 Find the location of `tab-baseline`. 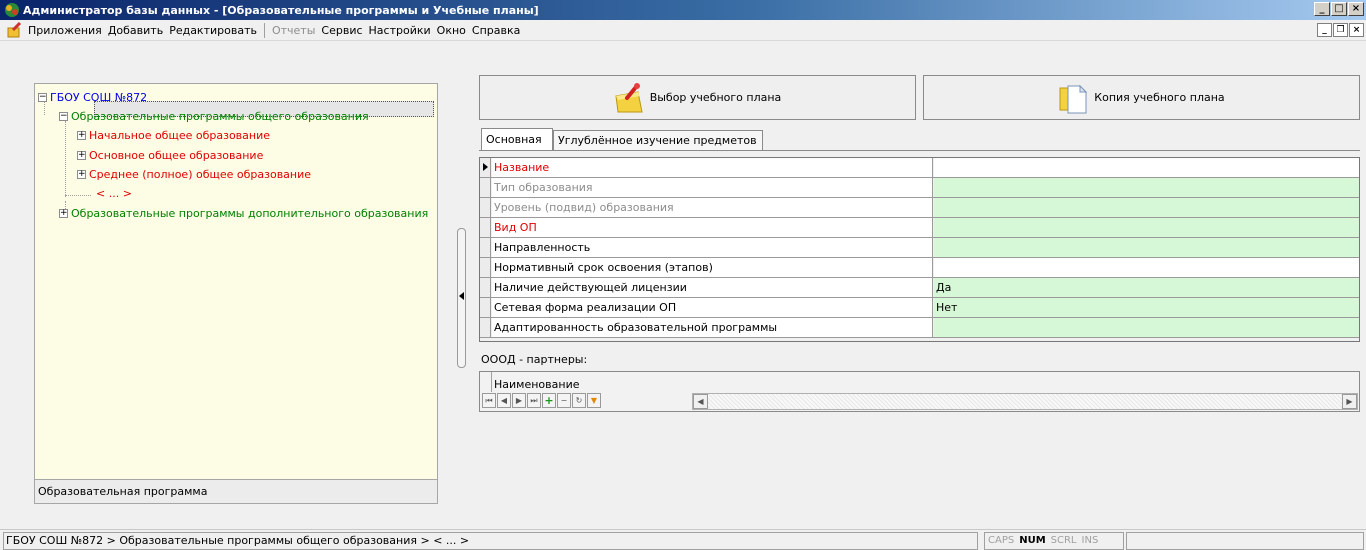

tab-baseline is located at coordinates (919, 150).